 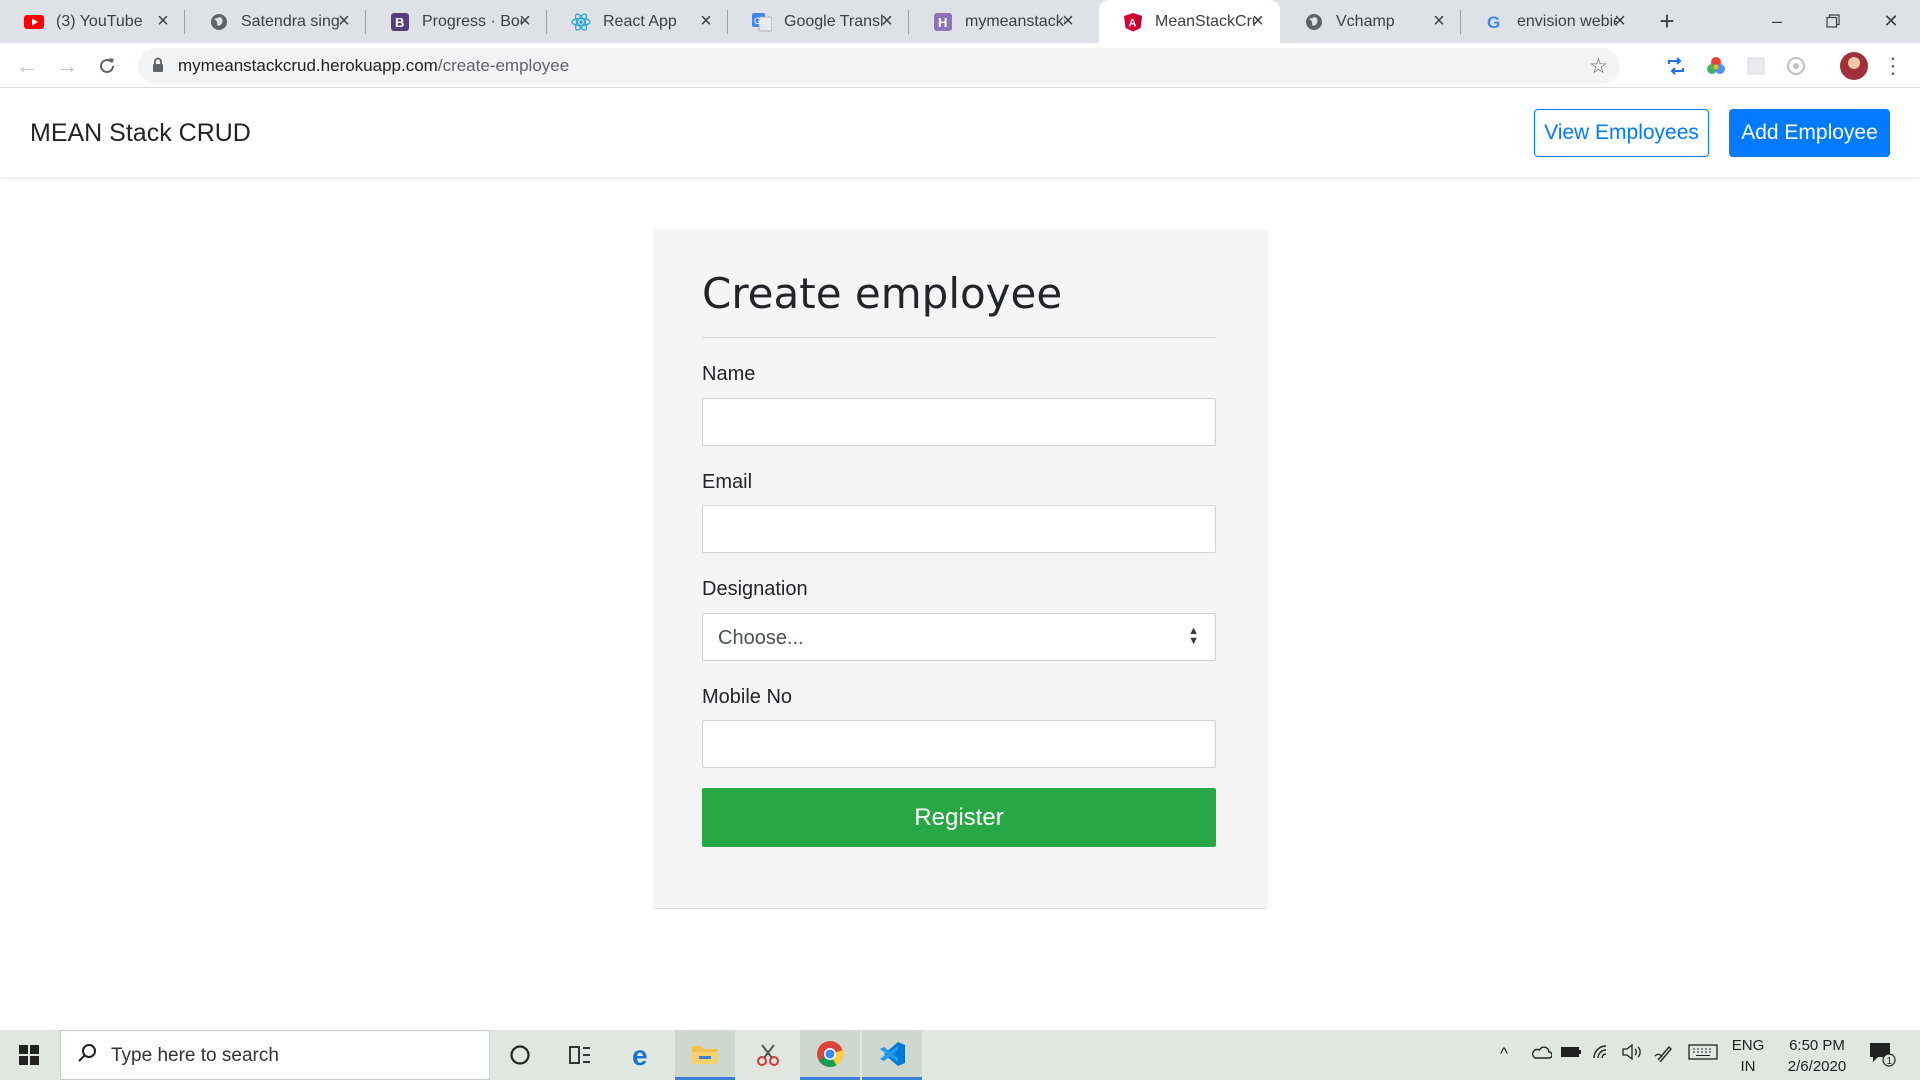 I want to click on pen-workspace-icon, so click(x=1664, y=1055).